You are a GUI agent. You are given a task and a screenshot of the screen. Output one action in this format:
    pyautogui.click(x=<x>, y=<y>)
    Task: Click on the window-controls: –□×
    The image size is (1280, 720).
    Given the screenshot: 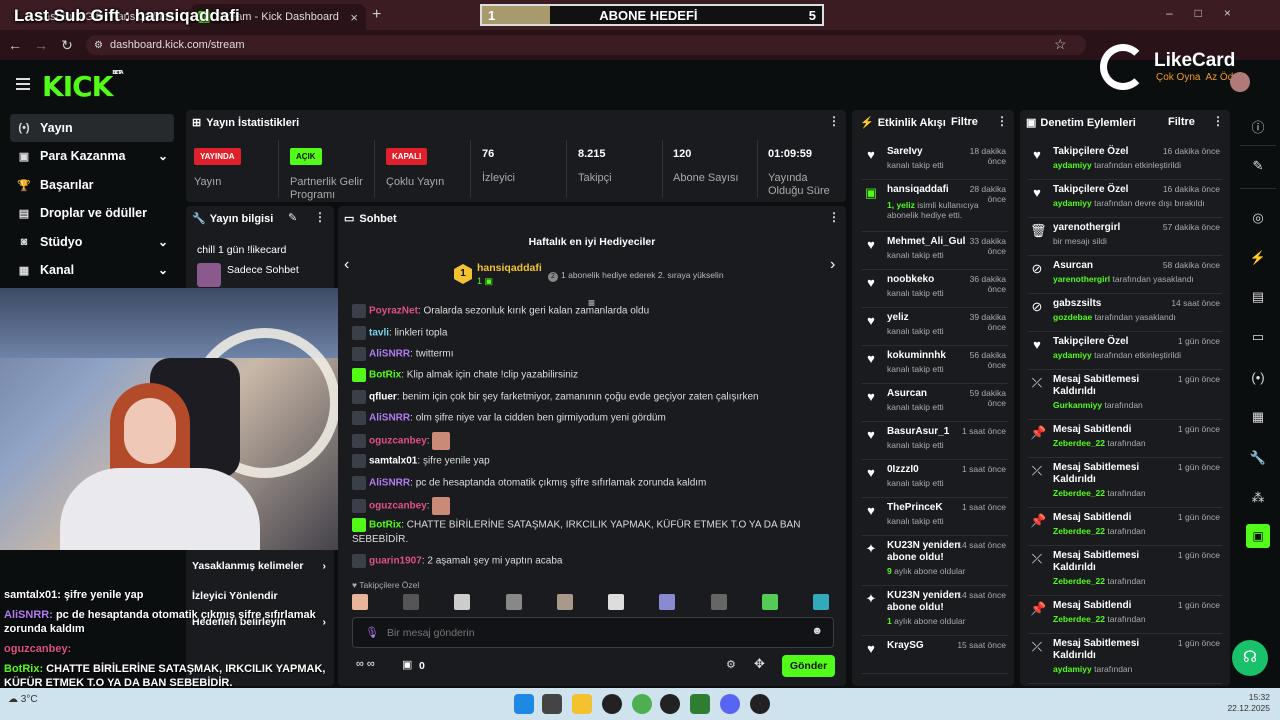 What is the action you would take?
    pyautogui.click(x=1209, y=13)
    